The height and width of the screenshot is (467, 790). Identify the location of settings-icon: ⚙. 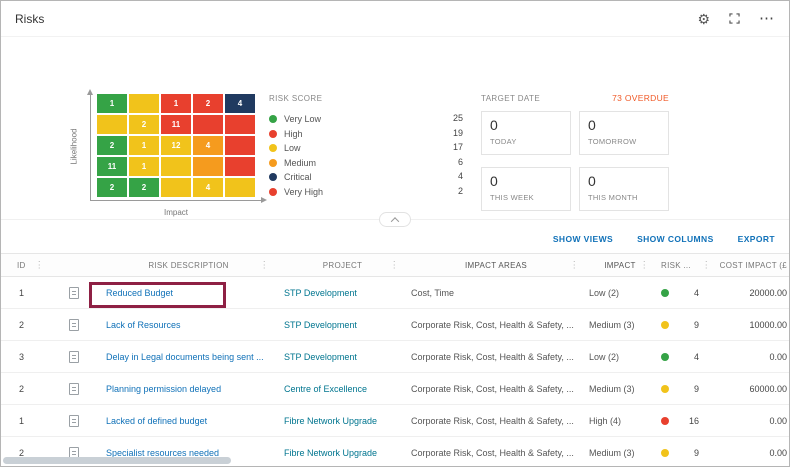
(703, 19).